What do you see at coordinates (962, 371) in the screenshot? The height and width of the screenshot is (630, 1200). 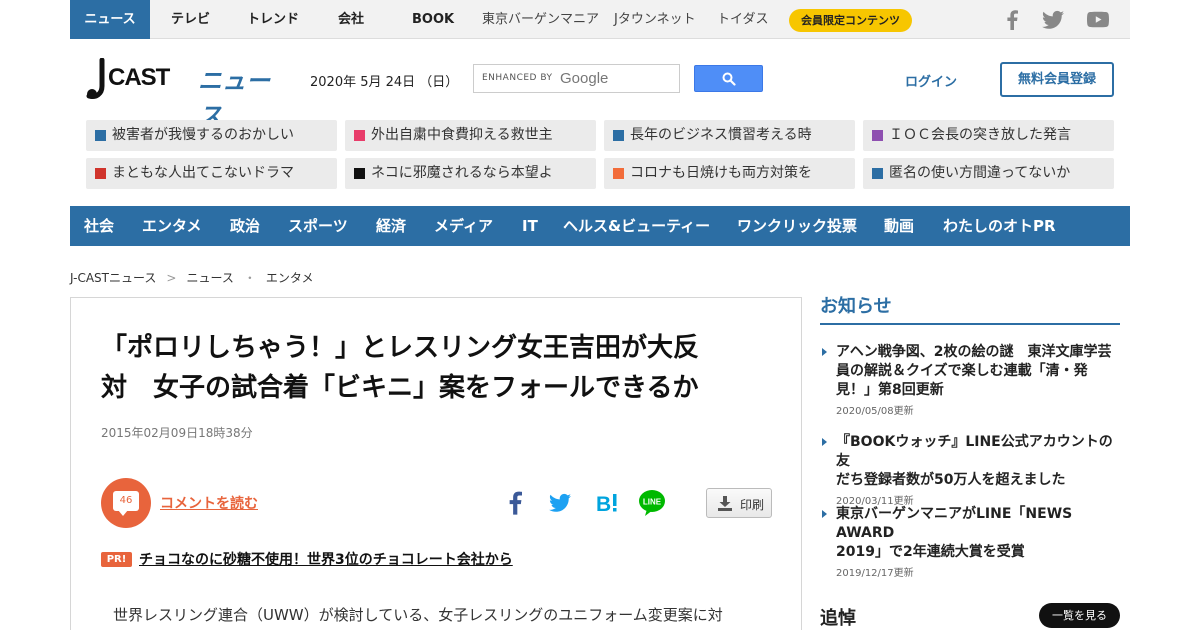 I see `notice-title-line: 員の解説＆クイズで楽しむ連載「清・発` at bounding box center [962, 371].